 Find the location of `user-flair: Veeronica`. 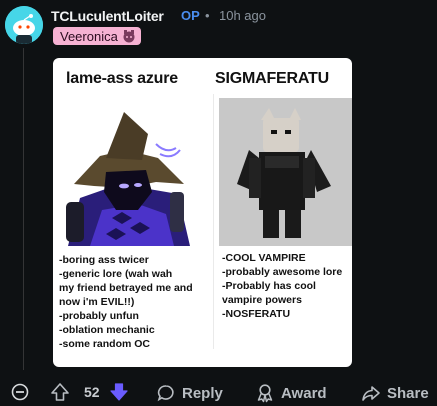

user-flair: Veeronica is located at coordinates (97, 36).